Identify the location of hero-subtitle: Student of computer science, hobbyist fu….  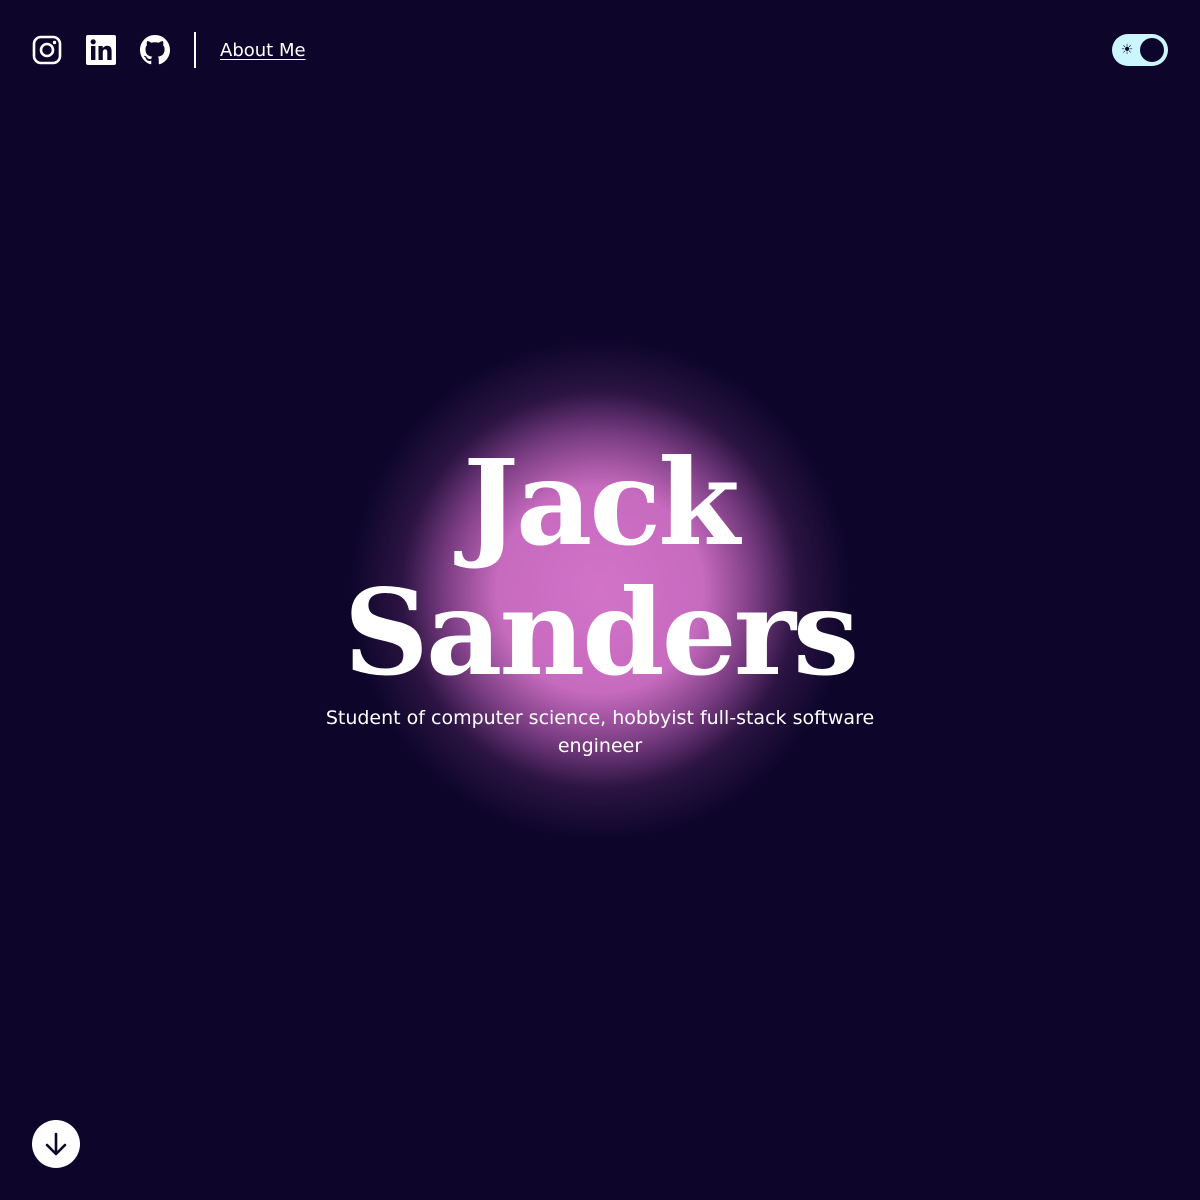
(600, 732).